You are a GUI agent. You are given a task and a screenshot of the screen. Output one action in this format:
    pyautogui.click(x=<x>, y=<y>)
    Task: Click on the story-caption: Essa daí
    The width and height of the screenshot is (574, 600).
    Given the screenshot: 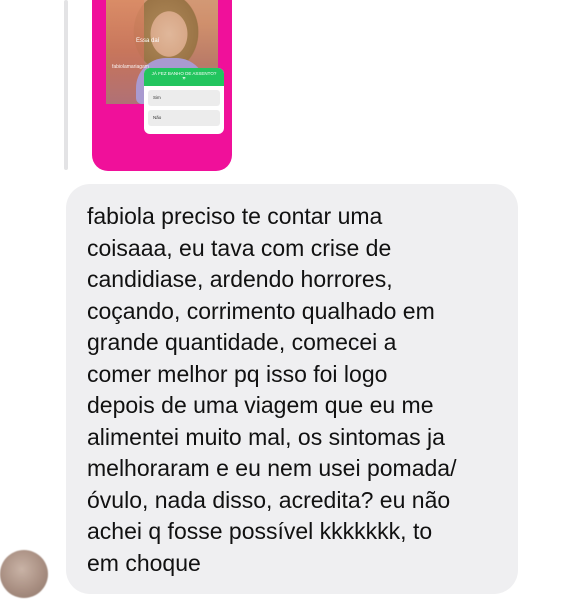 What is the action you would take?
    pyautogui.click(x=148, y=41)
    